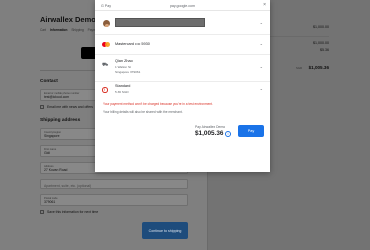 The height and width of the screenshot is (250, 370). What do you see at coordinates (56, 170) in the screenshot?
I see `address-value: 27 Kovan Road` at bounding box center [56, 170].